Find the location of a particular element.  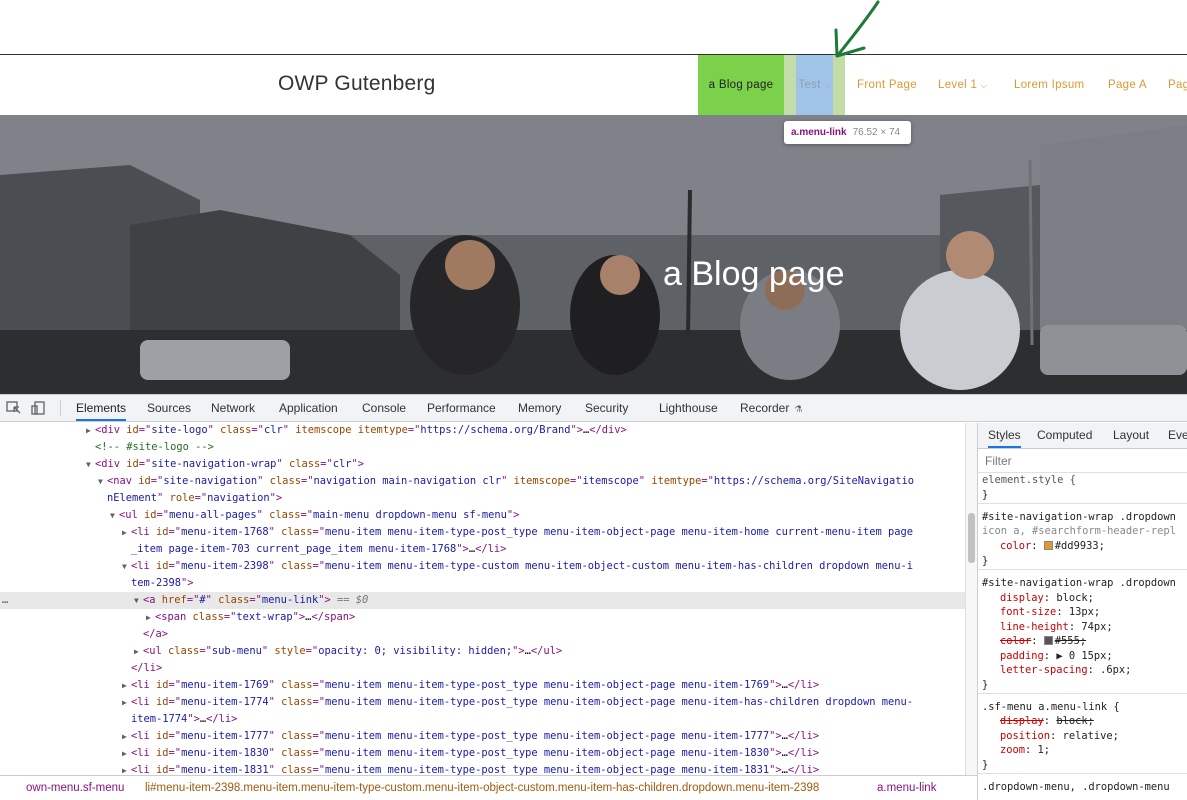

tab-lighthouse: Lighthouse is located at coordinates (688, 408).